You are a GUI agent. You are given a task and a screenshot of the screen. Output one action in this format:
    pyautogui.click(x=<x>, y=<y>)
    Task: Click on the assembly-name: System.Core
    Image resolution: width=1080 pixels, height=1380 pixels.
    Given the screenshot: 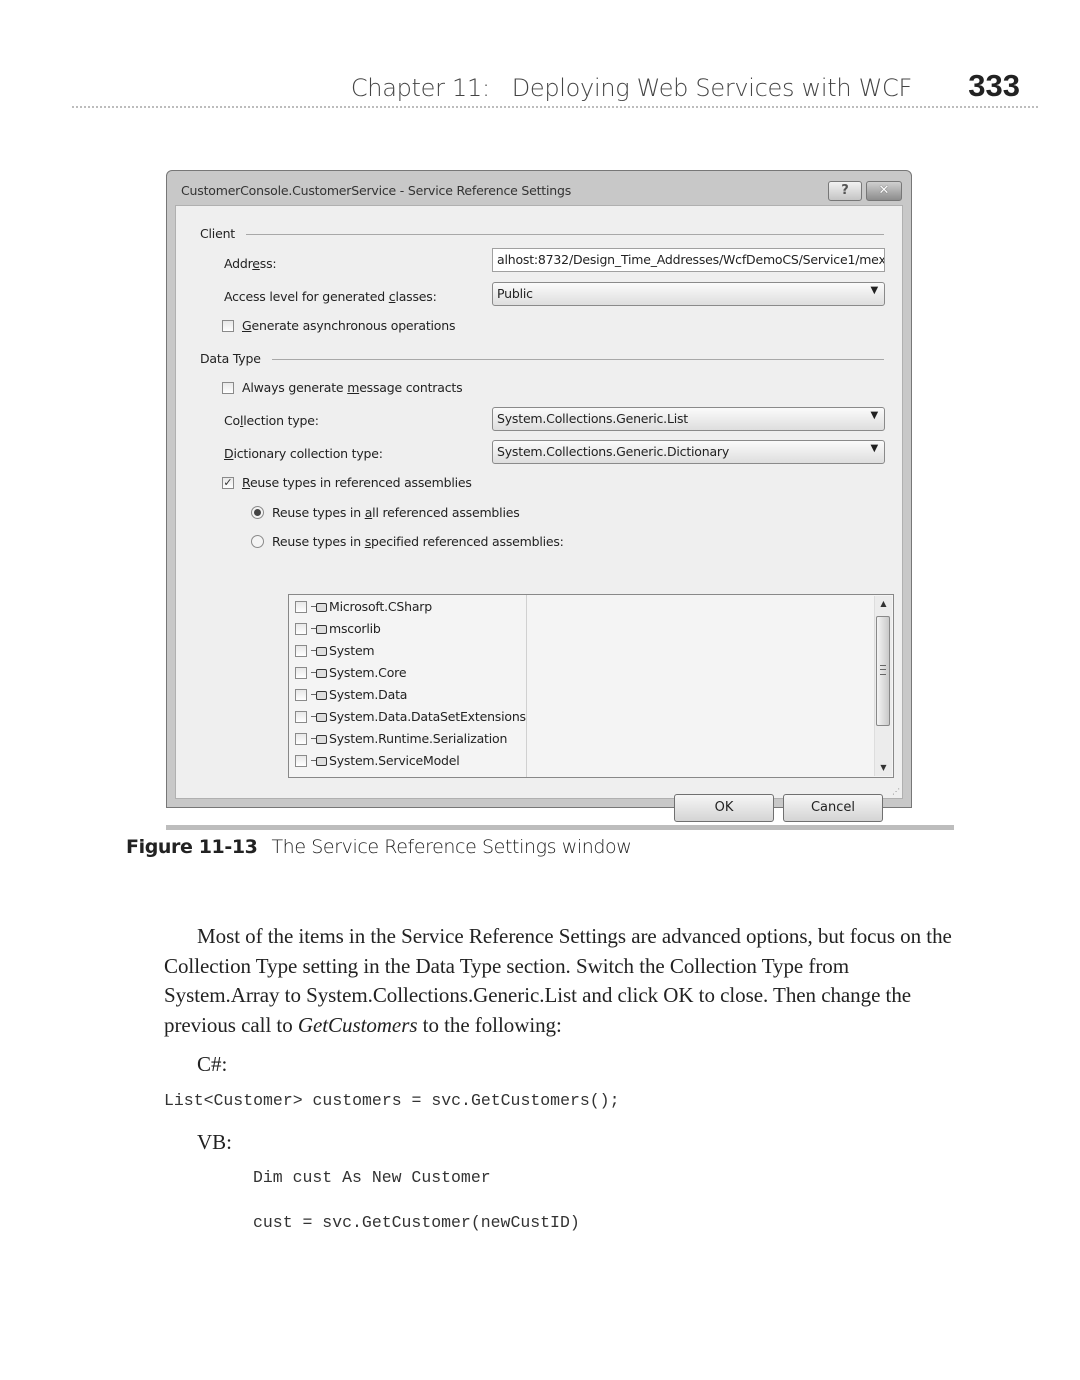 What is the action you would take?
    pyautogui.click(x=368, y=672)
    